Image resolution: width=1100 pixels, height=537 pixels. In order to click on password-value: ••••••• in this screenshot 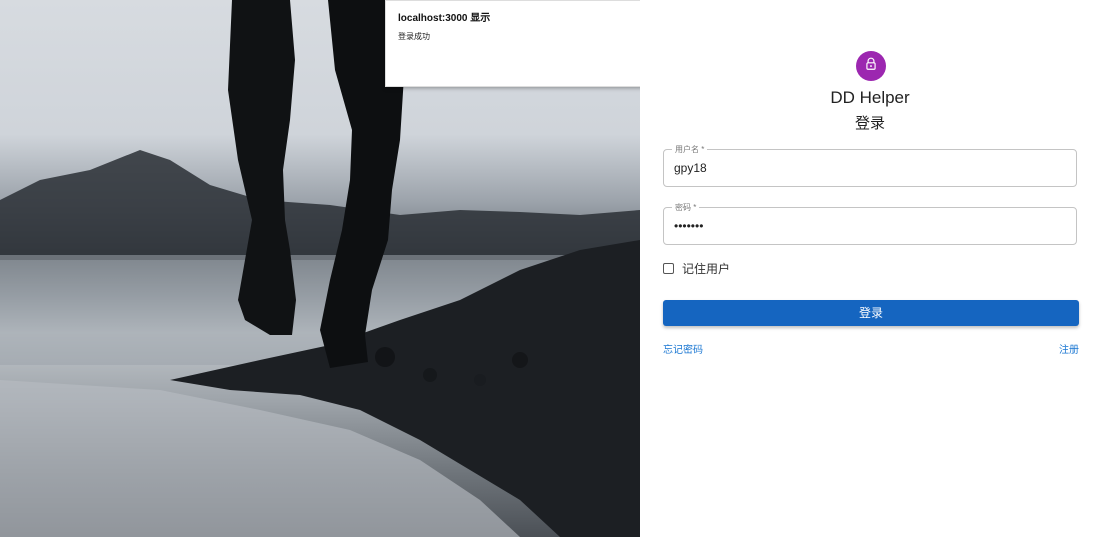, I will do `click(689, 226)`.